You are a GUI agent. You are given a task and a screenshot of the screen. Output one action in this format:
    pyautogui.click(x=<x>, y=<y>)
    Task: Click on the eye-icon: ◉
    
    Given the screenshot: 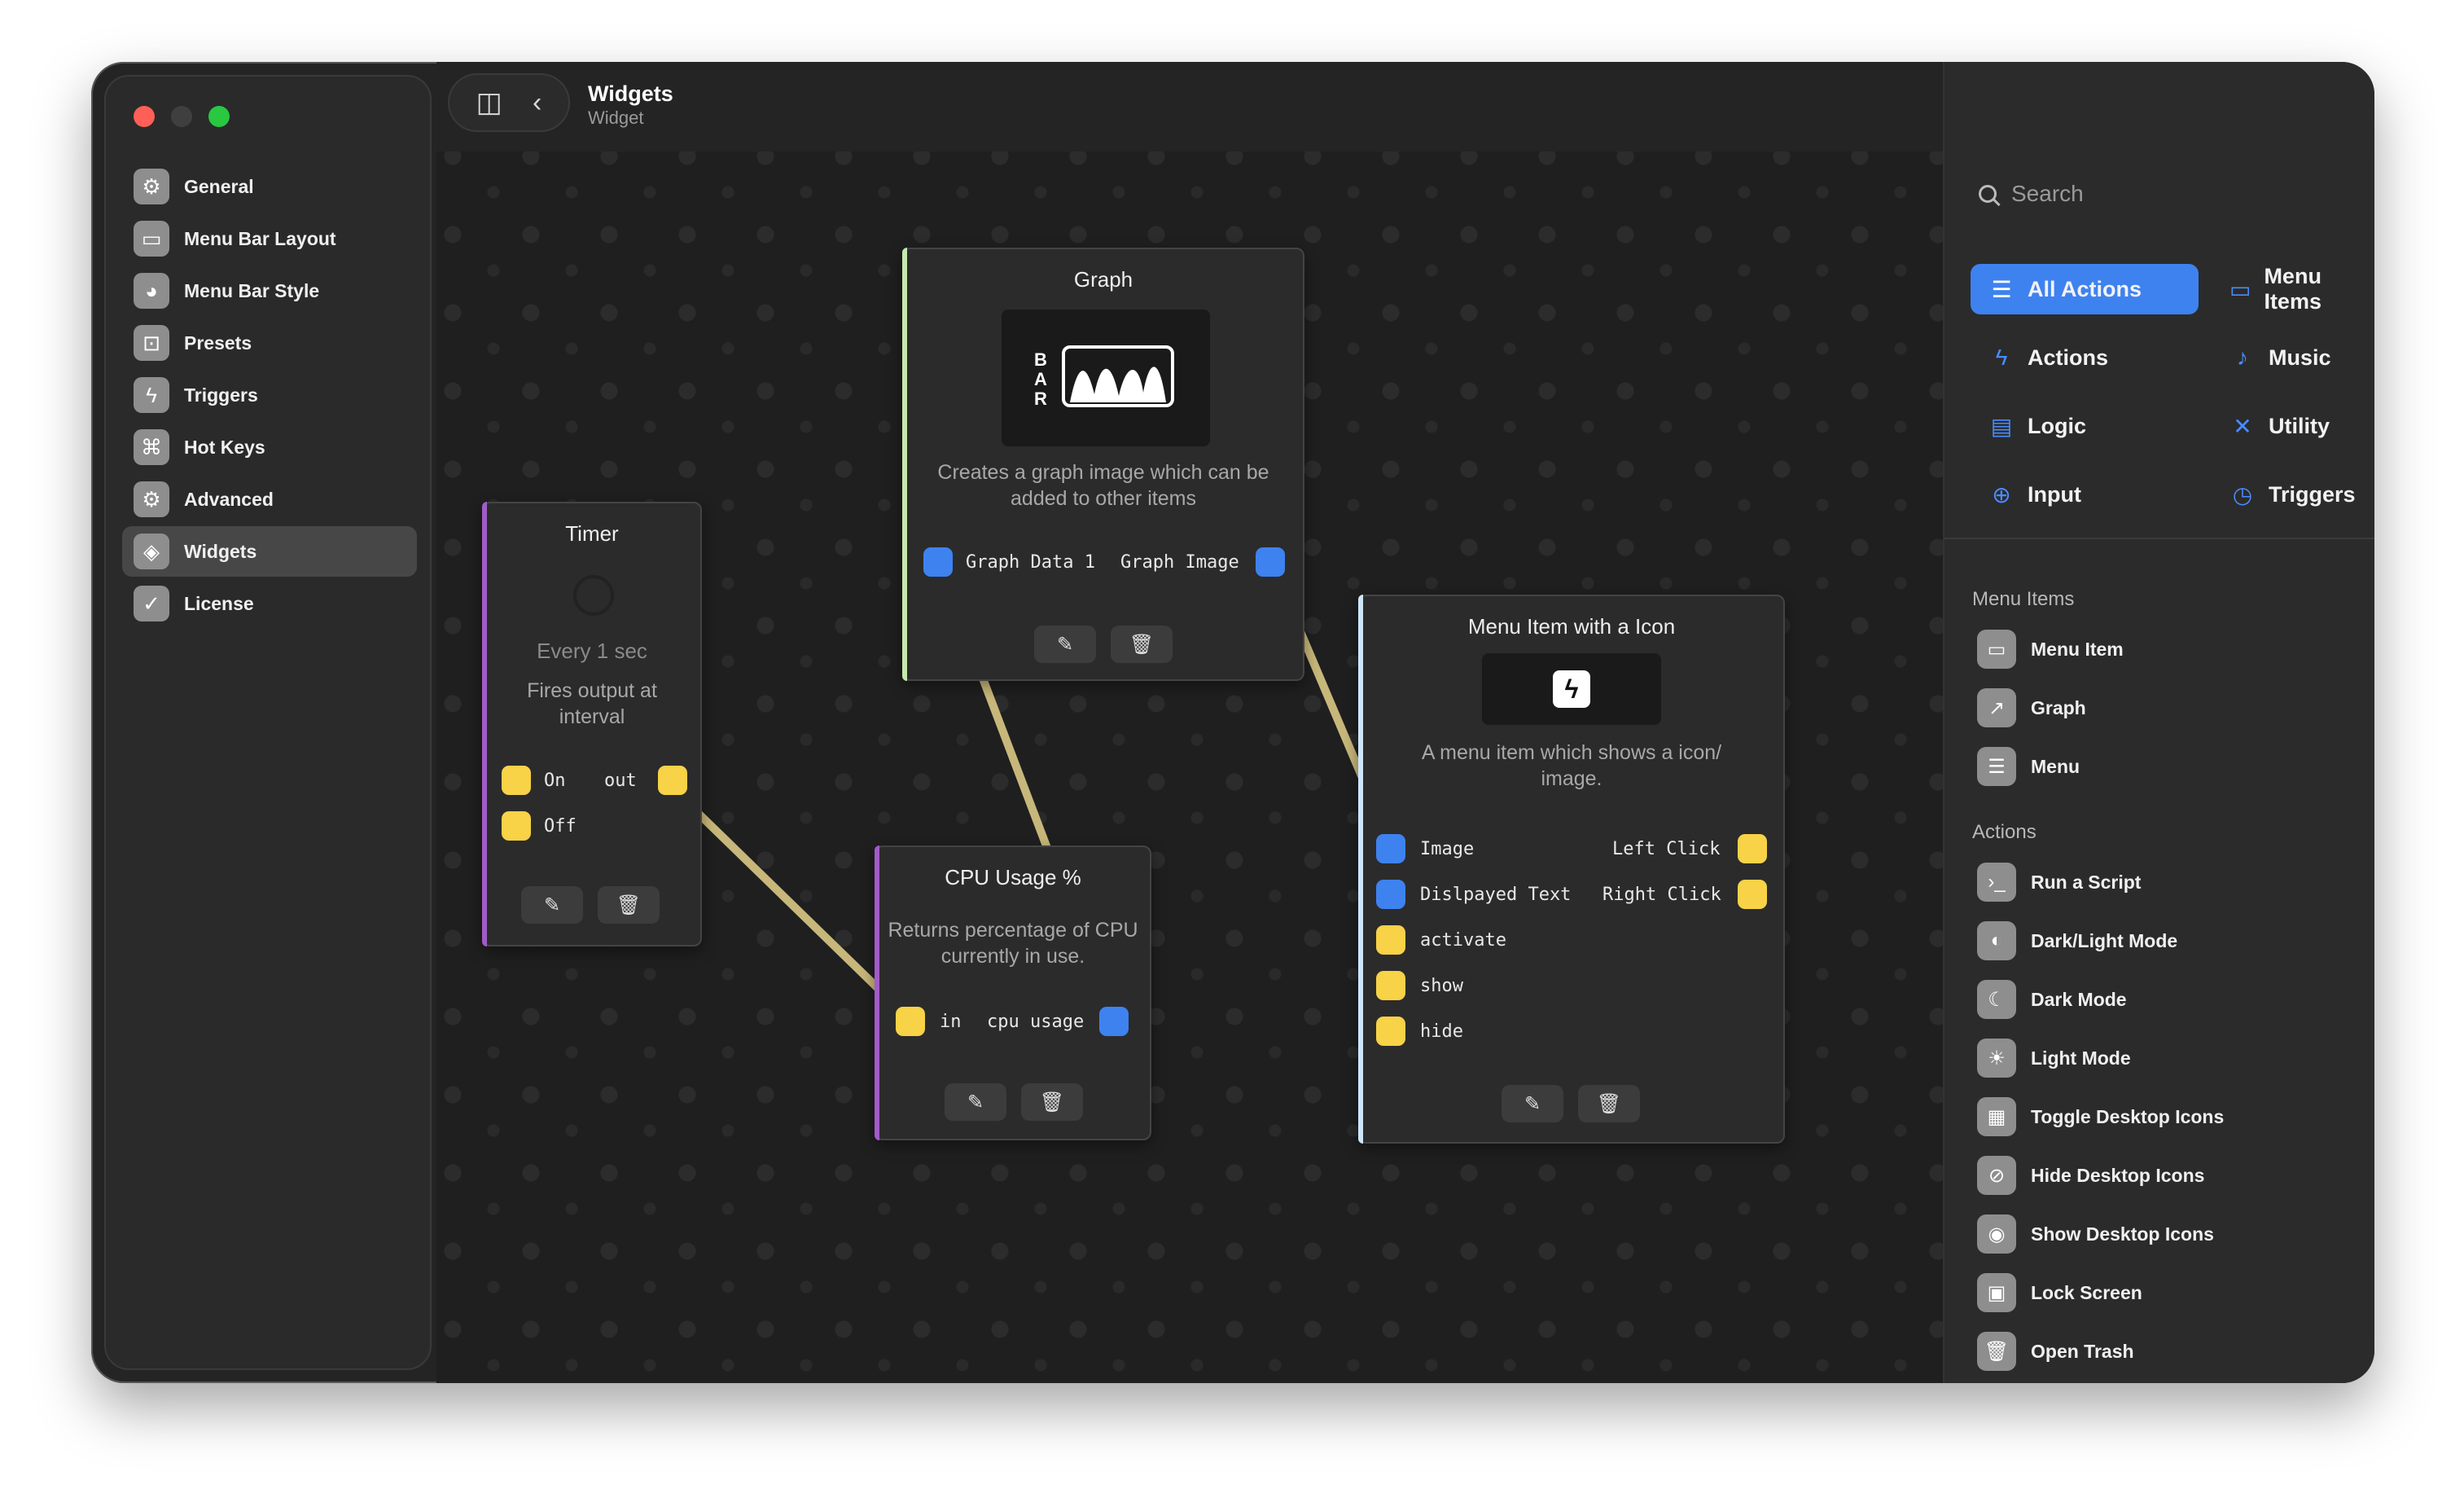 What is the action you would take?
    pyautogui.click(x=1996, y=1234)
    